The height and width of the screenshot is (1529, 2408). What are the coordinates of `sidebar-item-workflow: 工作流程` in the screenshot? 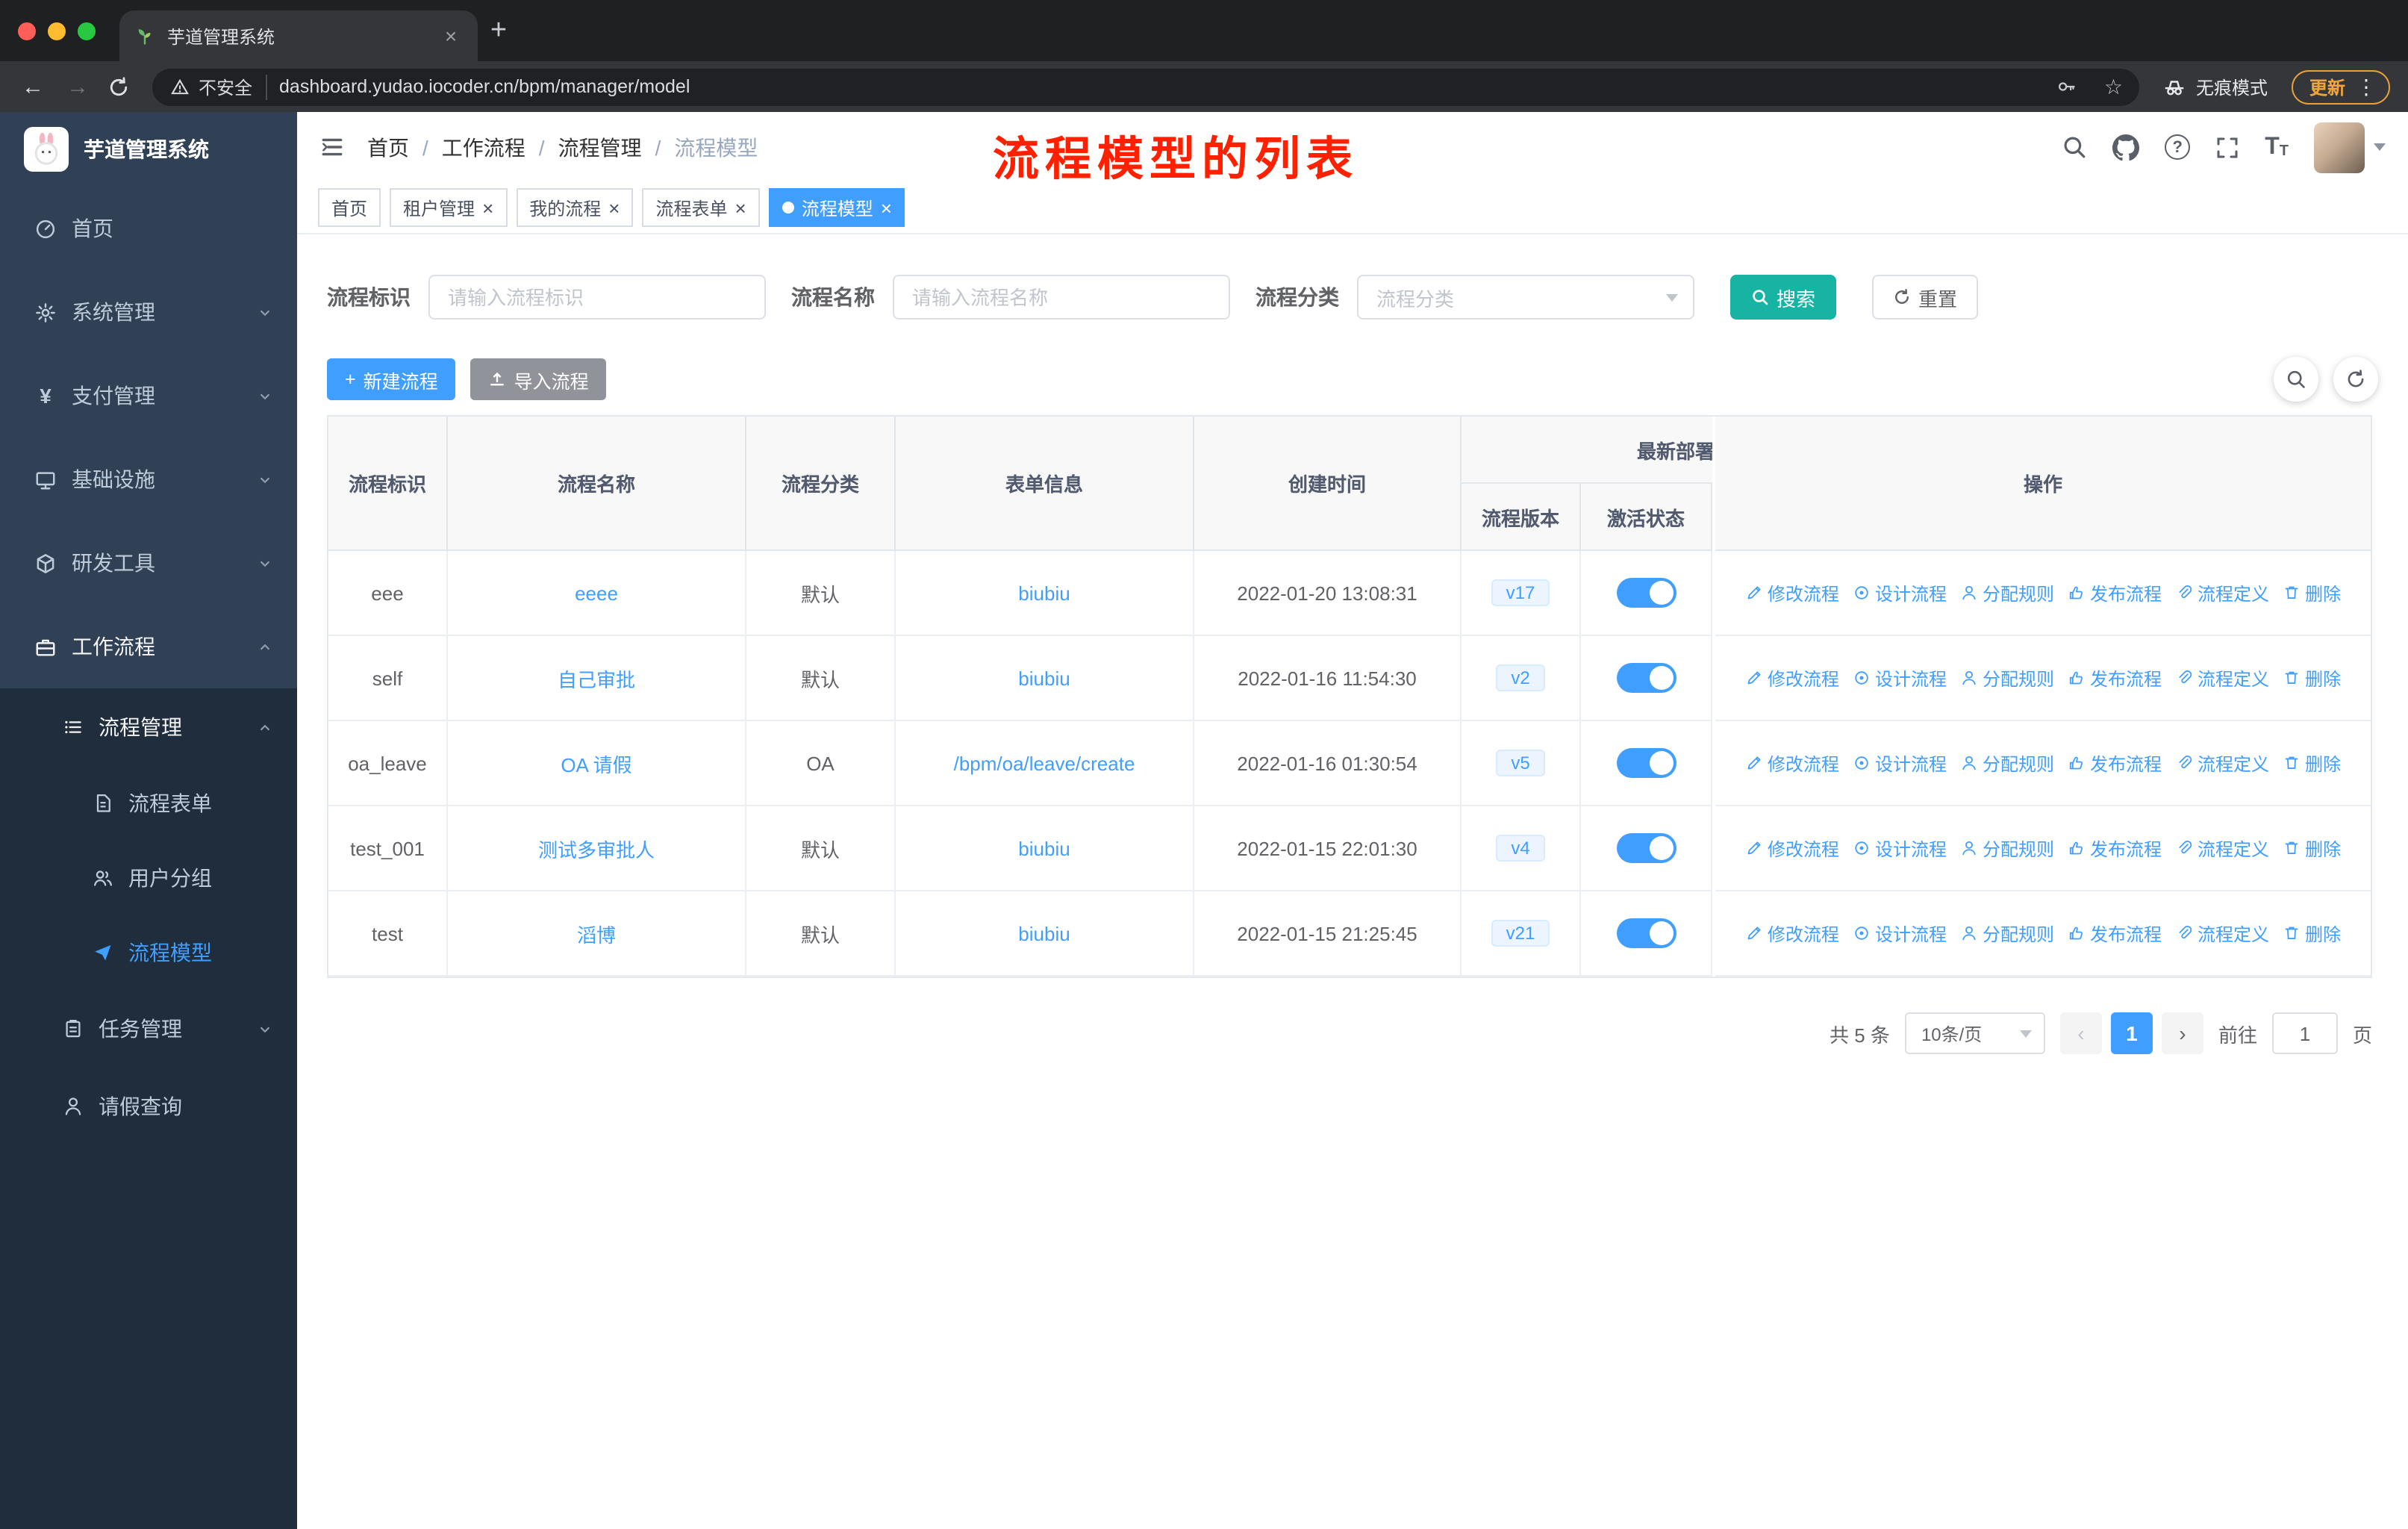 It's located at (148, 646).